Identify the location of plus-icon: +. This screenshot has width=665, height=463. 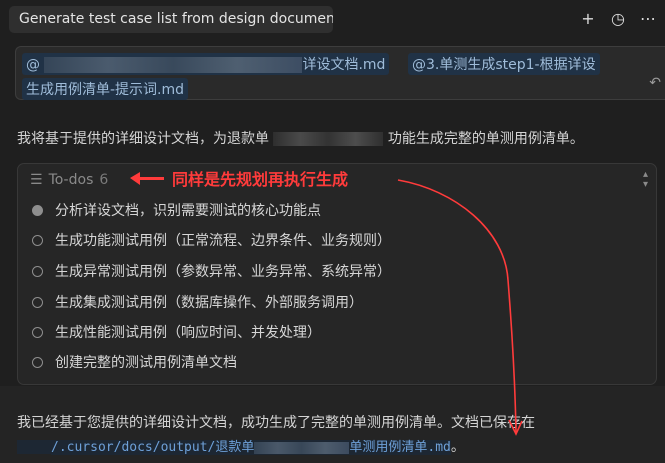
(588, 19).